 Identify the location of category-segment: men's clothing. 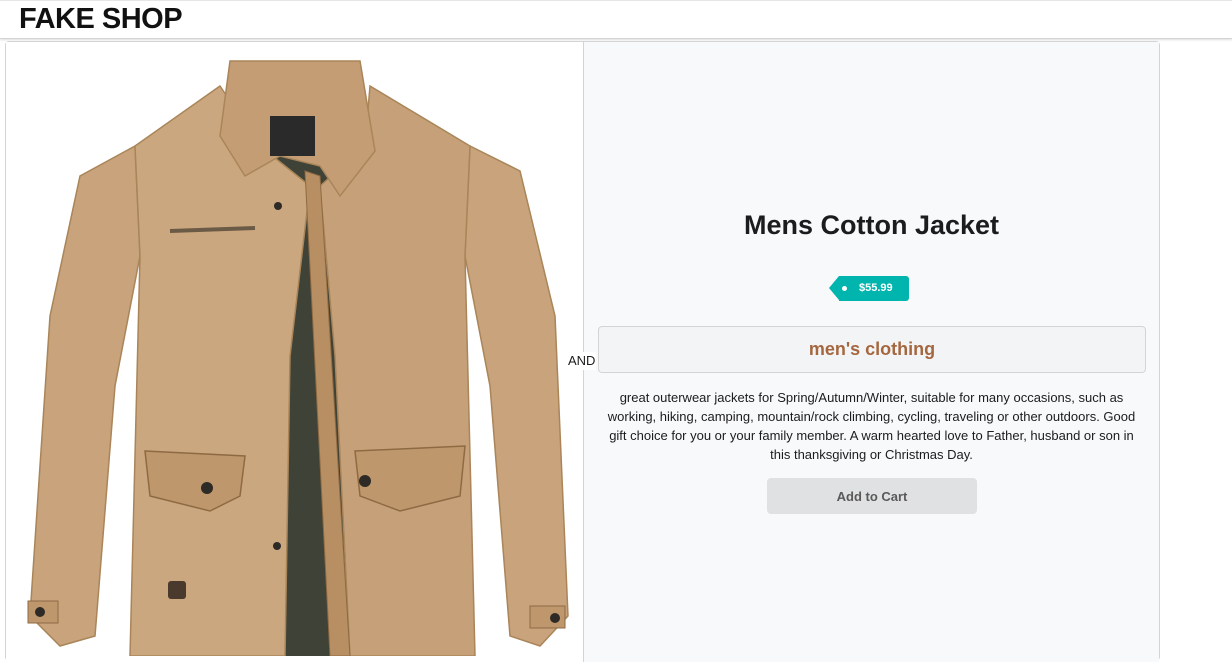
(872, 349).